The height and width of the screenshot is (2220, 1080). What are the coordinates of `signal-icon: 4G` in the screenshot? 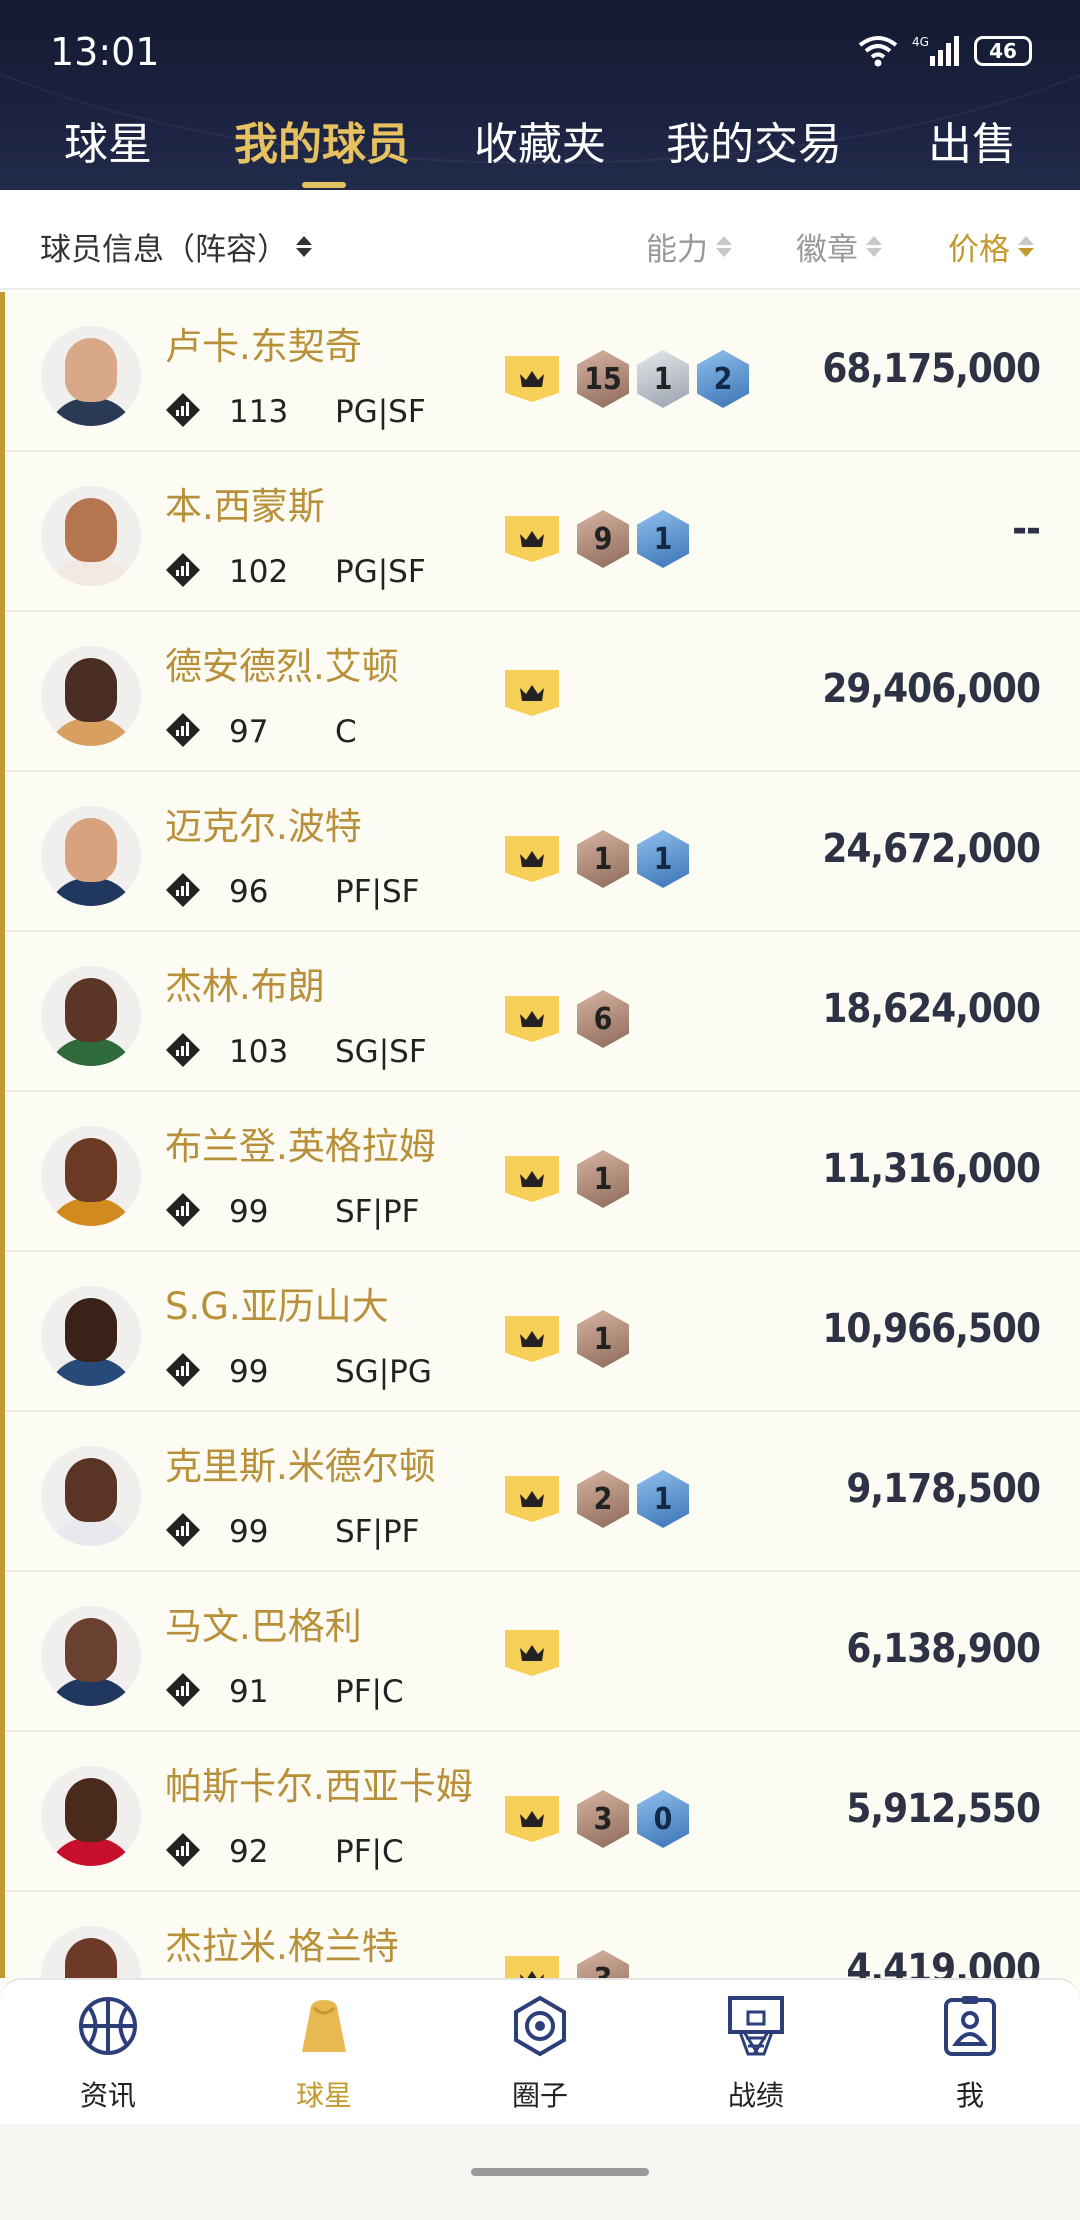 It's located at (935, 50).